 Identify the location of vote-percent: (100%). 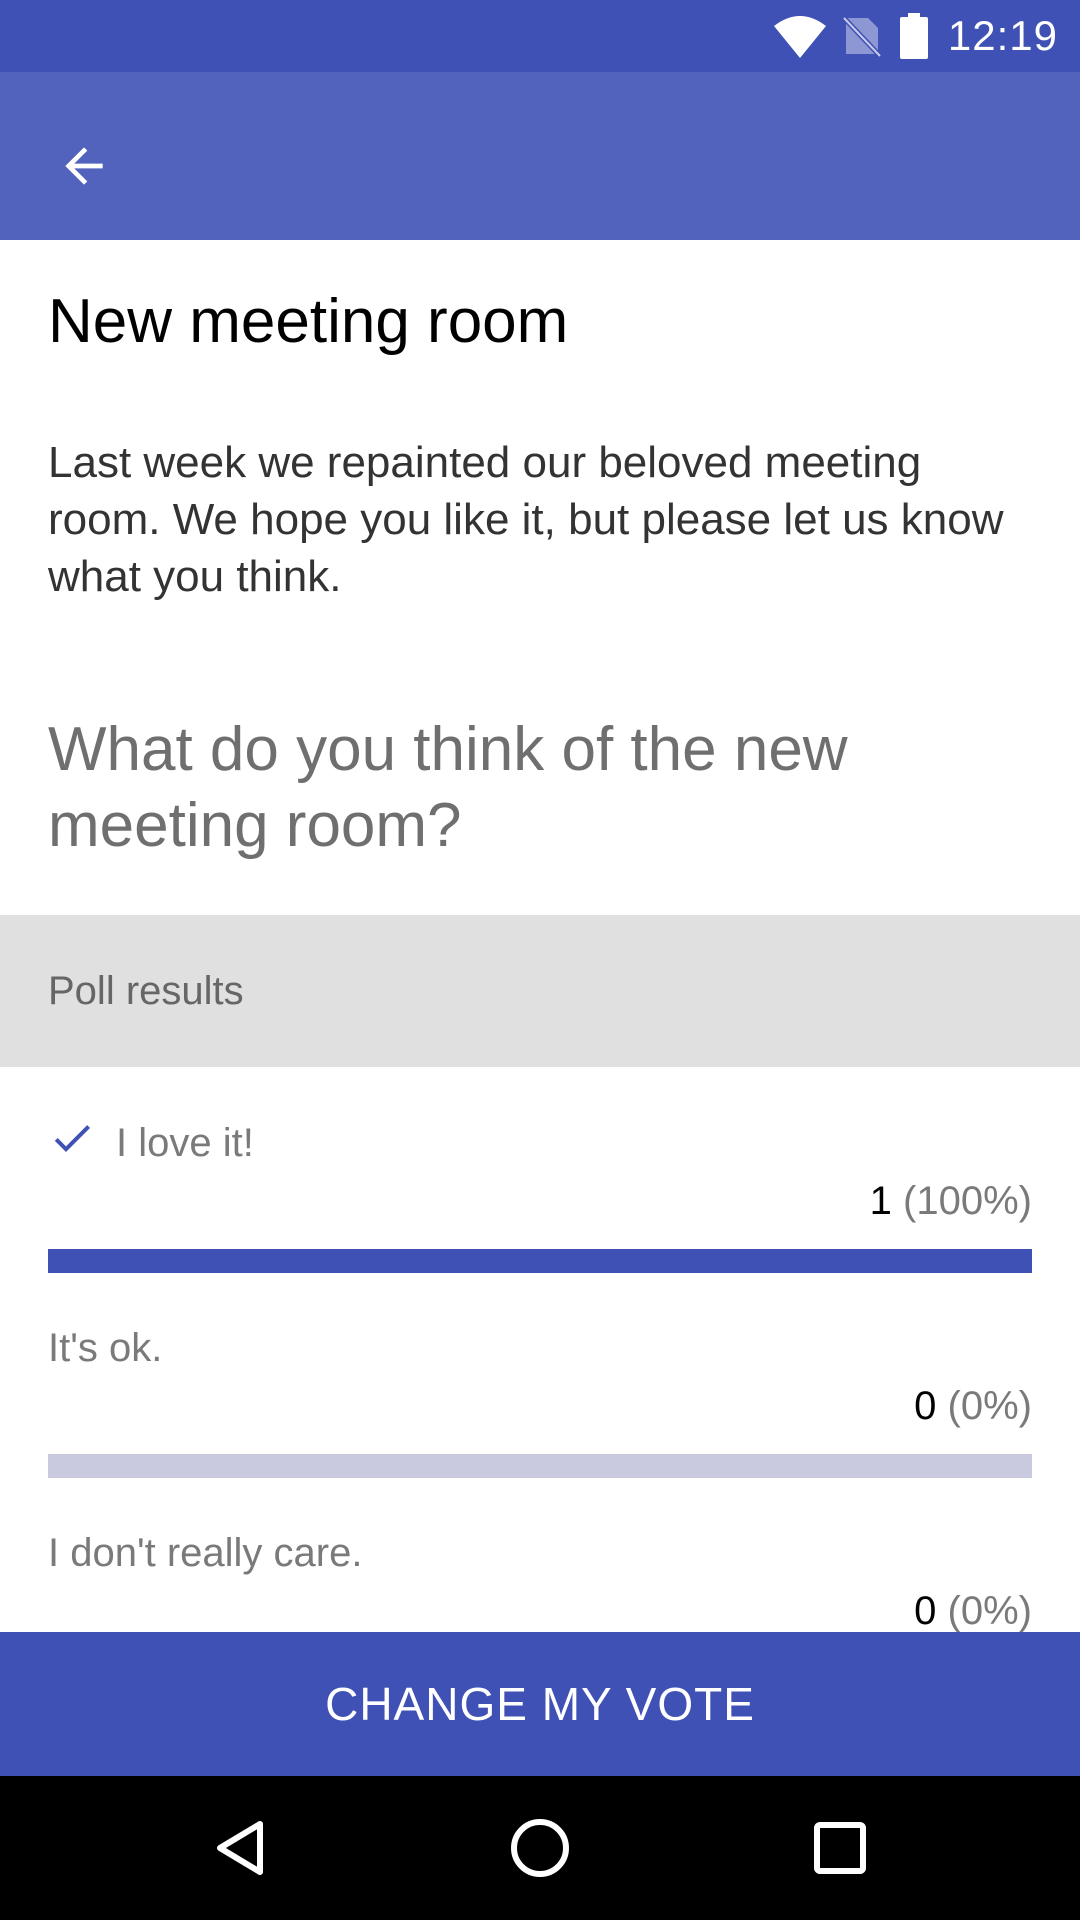
(967, 1201).